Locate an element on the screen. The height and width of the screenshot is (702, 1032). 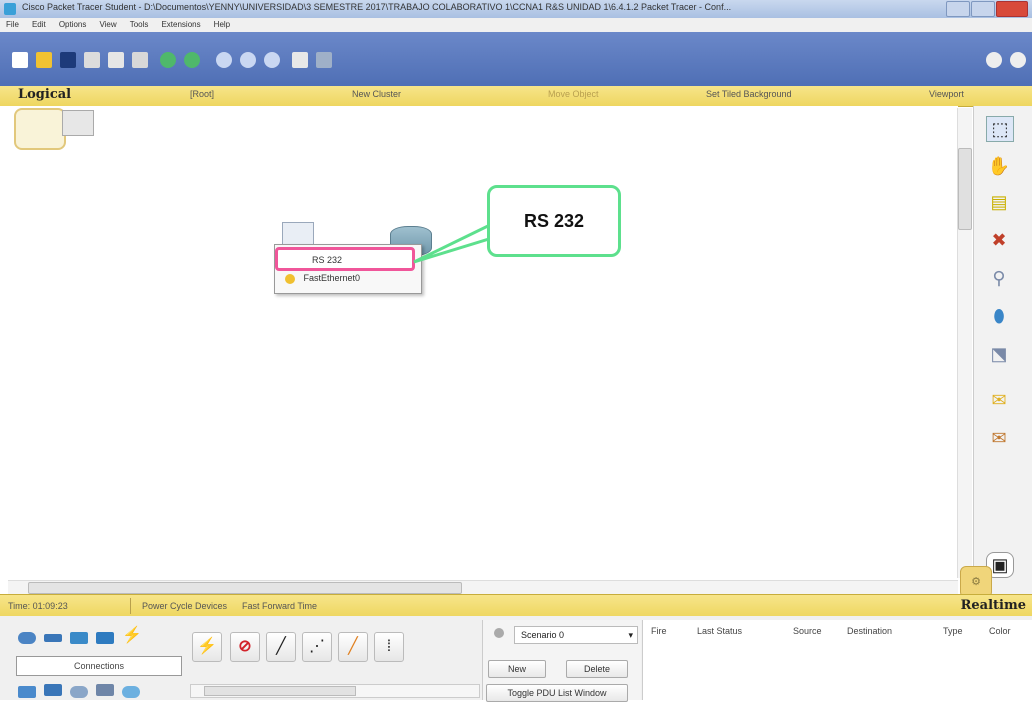
print-icon is located at coordinates (92, 60).